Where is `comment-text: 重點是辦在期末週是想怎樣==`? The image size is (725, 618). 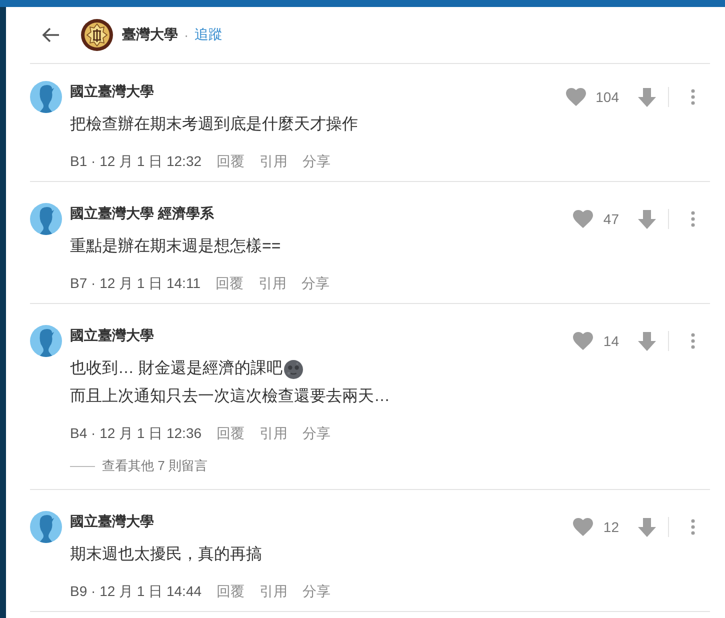
comment-text: 重點是辦在期末週是想怎樣== is located at coordinates (175, 246).